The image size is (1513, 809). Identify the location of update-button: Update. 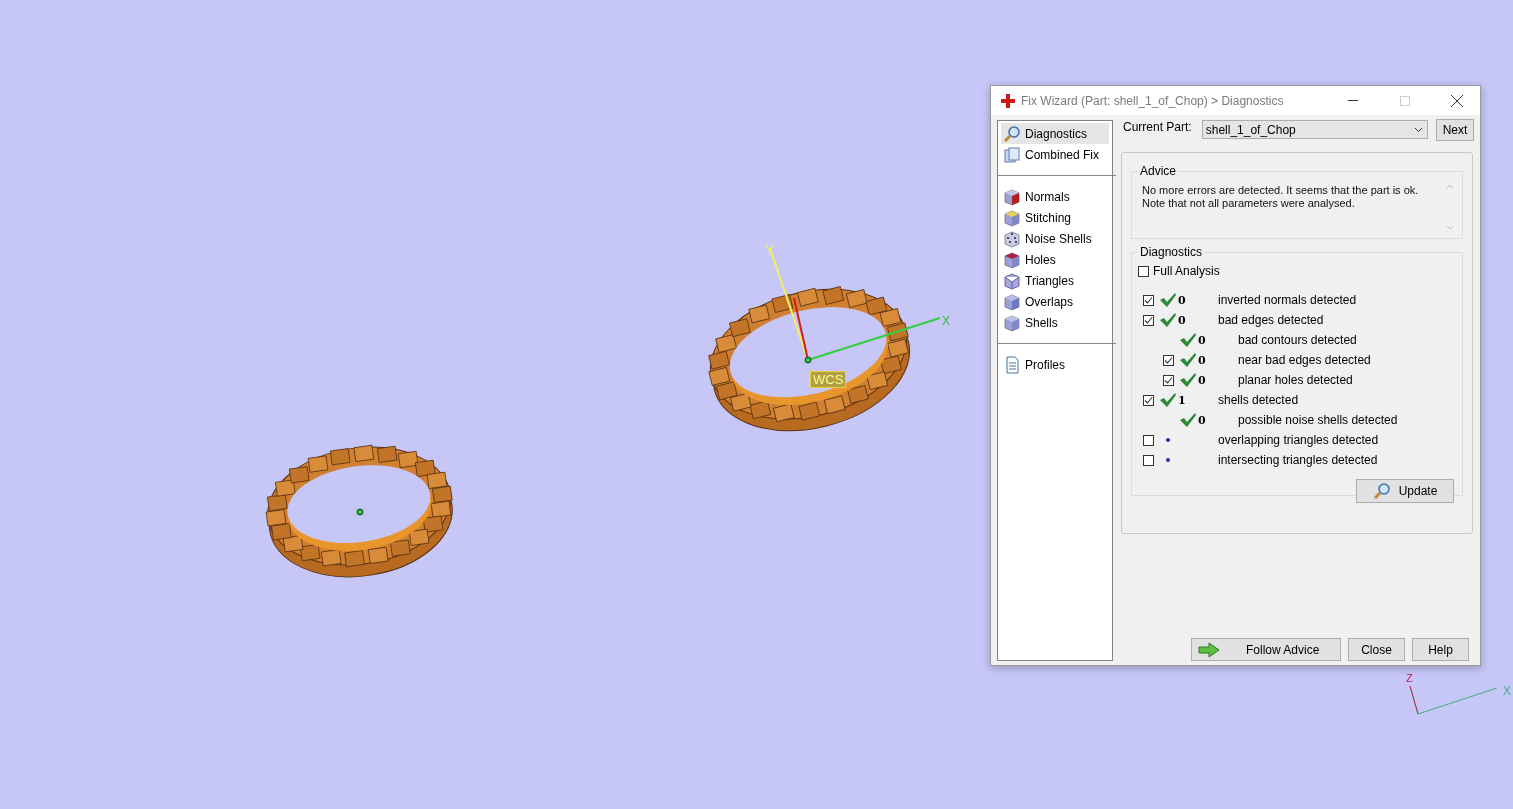
(1405, 491).